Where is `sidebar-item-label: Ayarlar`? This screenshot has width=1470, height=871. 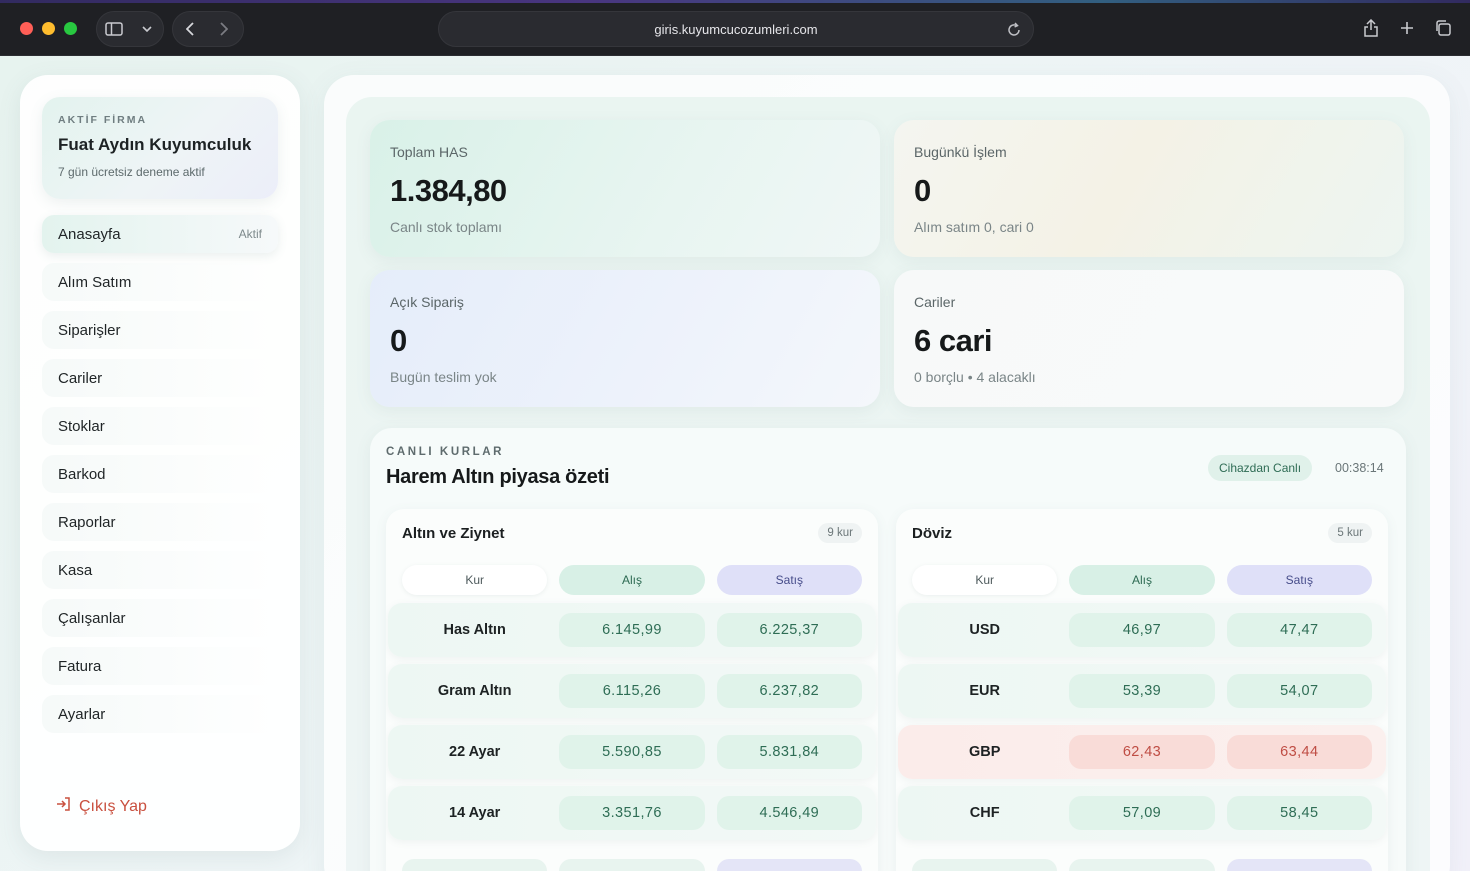
sidebar-item-label: Ayarlar is located at coordinates (82, 714).